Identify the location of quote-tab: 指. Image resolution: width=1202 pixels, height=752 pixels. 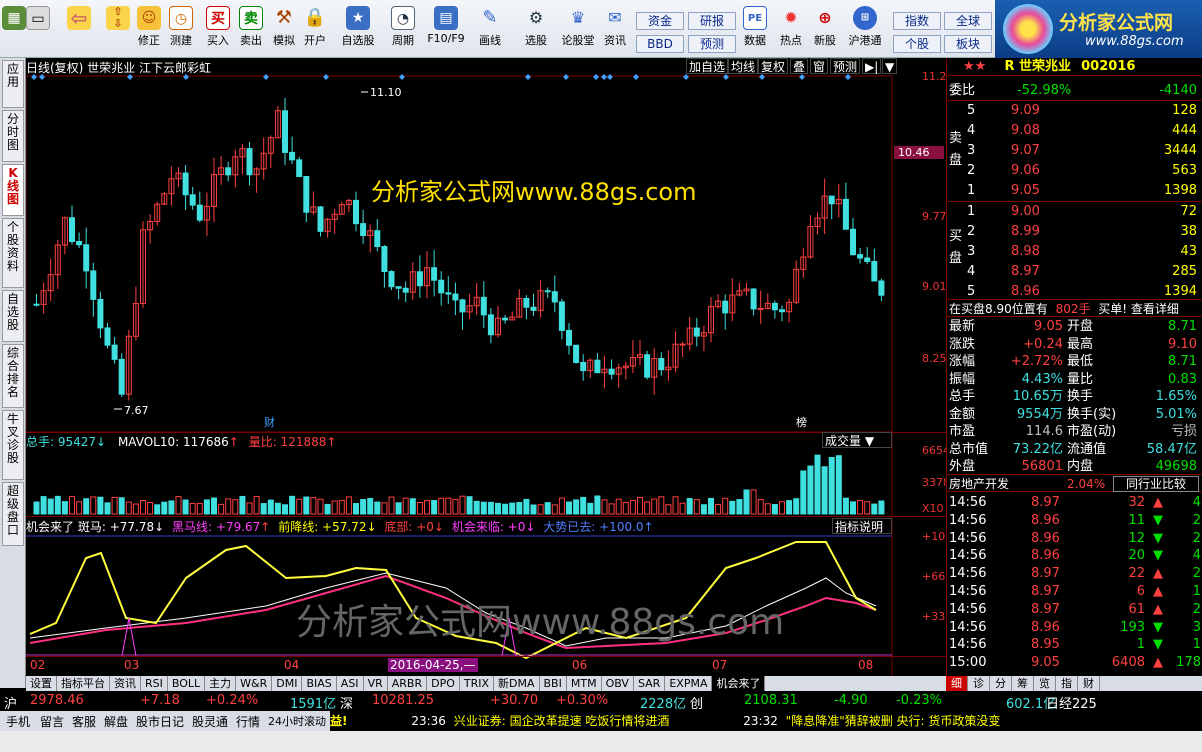
(1067, 683).